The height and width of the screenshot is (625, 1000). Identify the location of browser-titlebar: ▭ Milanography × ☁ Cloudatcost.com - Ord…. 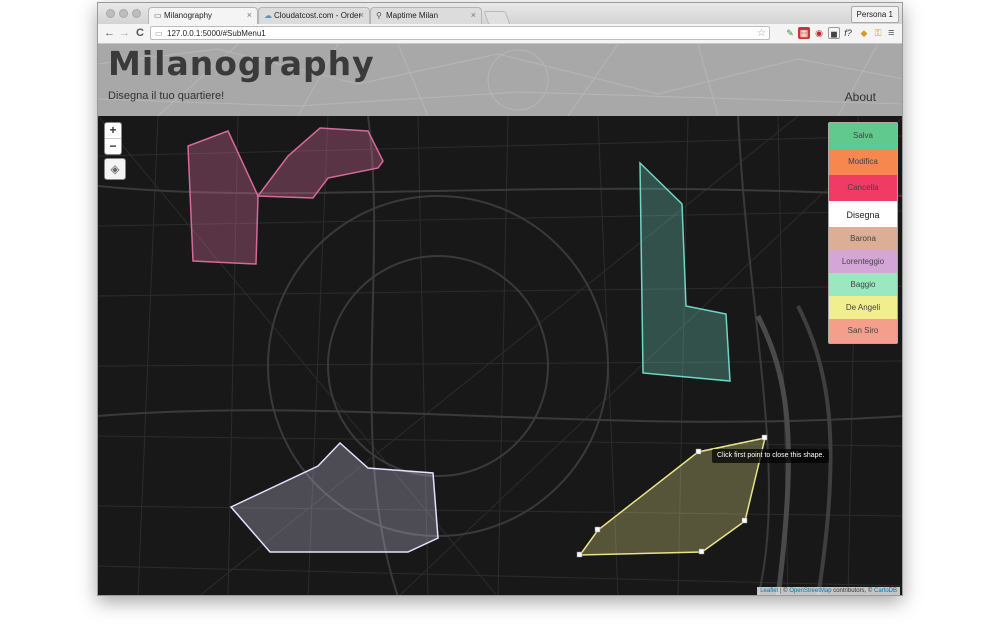
(500, 14).